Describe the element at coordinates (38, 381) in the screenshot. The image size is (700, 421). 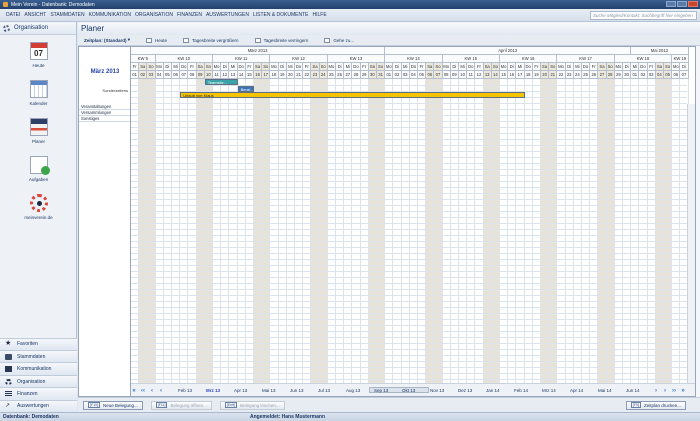
I see `nav-organisation: Organisation` at that location.